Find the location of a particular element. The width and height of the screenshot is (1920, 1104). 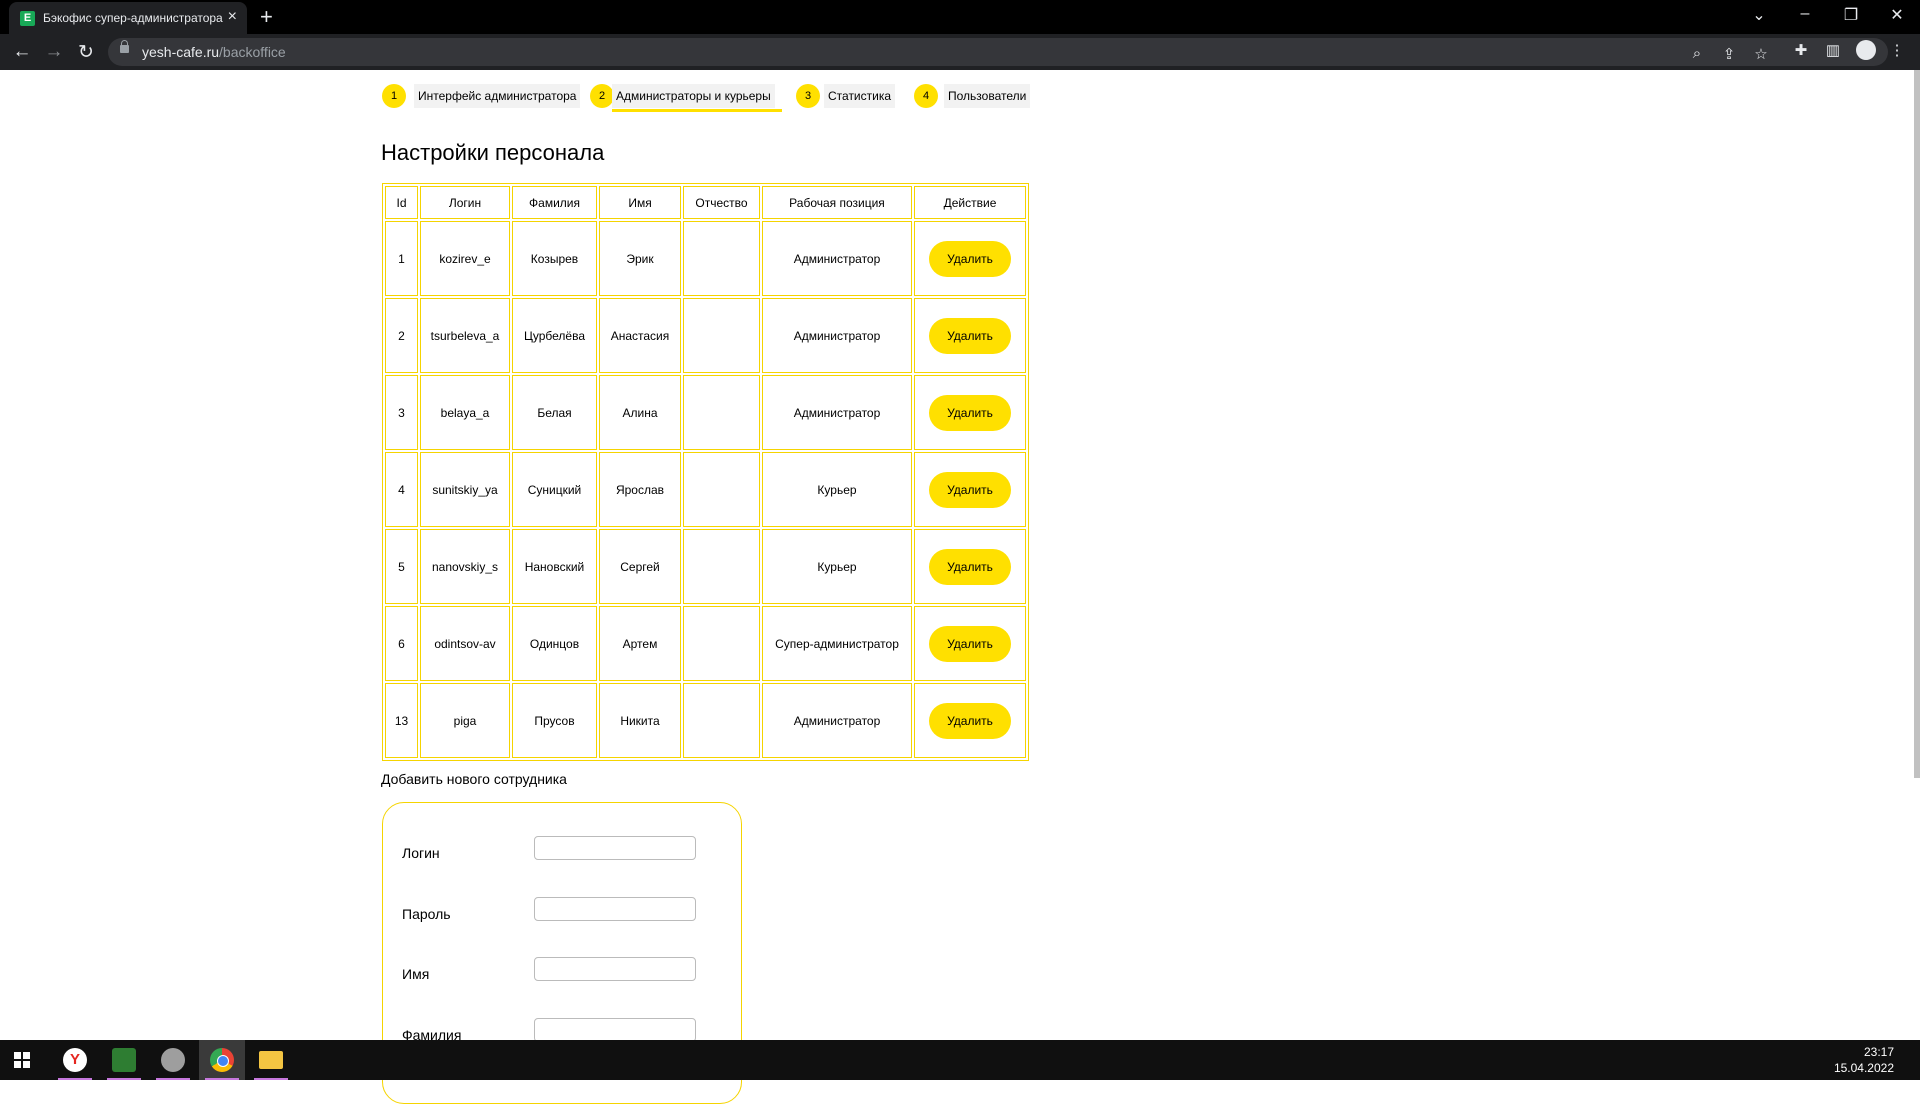

password-input is located at coordinates (615, 909).